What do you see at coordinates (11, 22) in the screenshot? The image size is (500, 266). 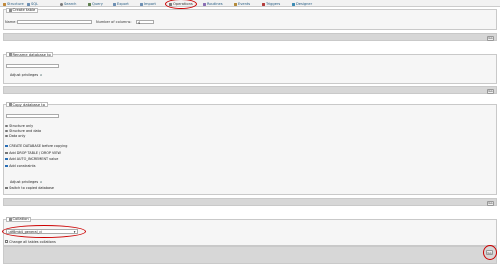 I see `name-label: Name:` at bounding box center [11, 22].